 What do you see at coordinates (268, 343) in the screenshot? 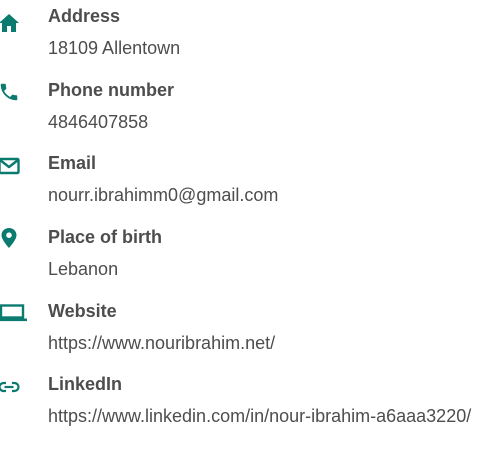
I see `website-link: https://www.nouribrahim.net/` at bounding box center [268, 343].